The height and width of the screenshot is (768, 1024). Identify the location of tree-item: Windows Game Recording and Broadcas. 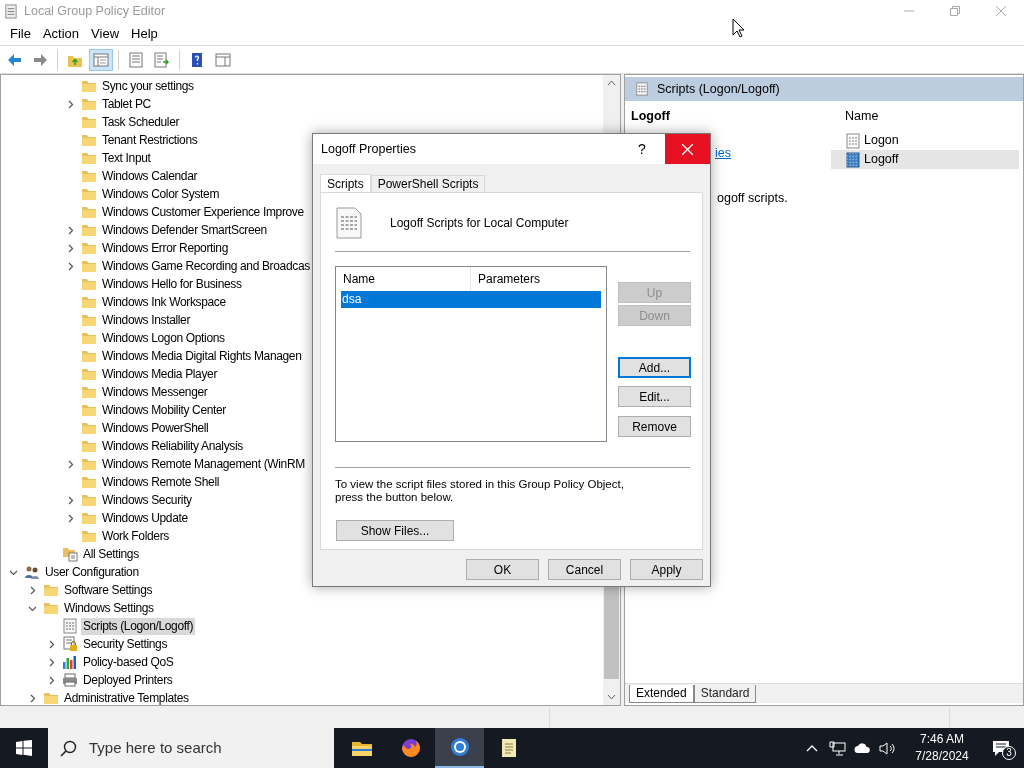
(206, 266).